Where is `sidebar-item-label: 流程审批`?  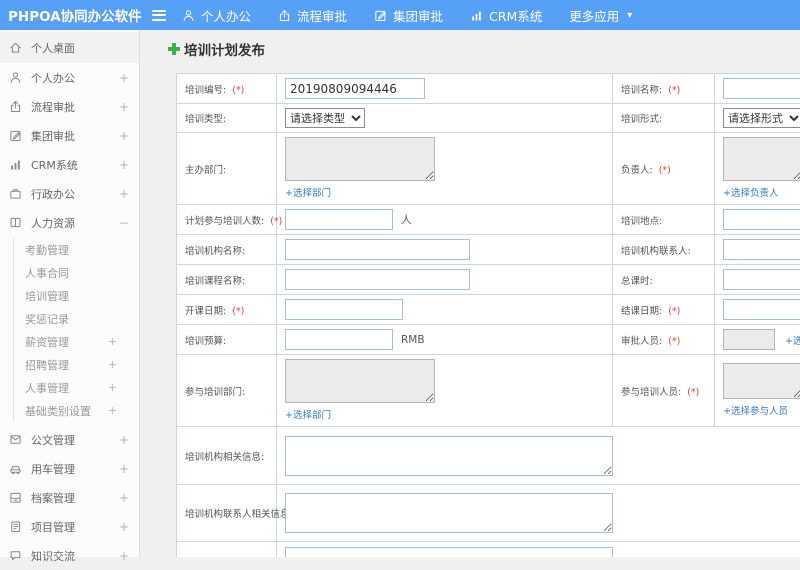 sidebar-item-label: 流程审批 is located at coordinates (75, 107).